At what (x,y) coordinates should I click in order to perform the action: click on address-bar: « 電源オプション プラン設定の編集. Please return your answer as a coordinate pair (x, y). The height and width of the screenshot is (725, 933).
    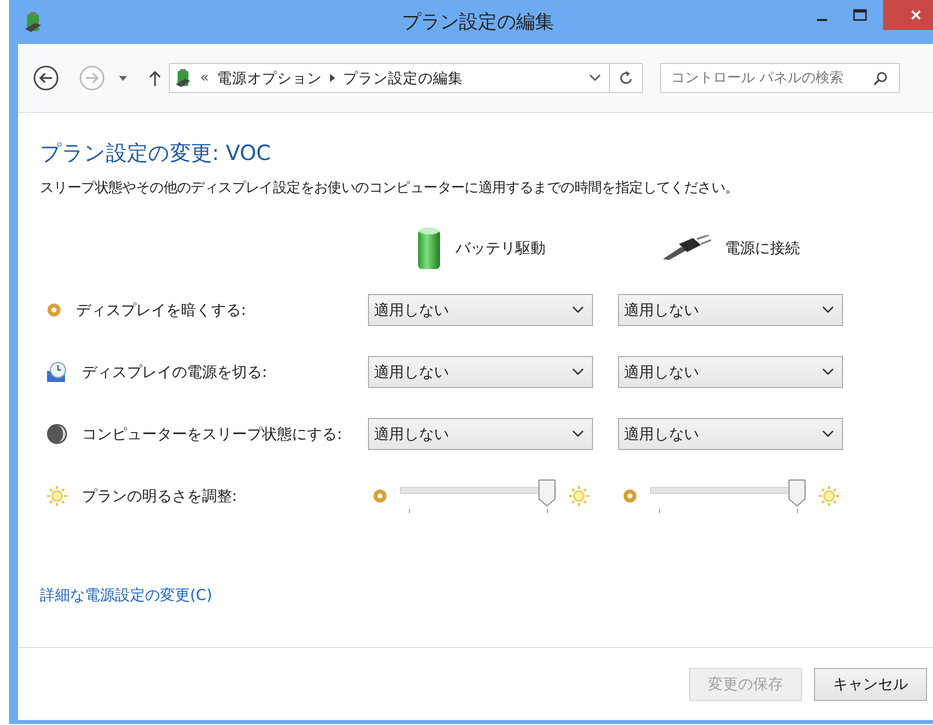
    Looking at the image, I should click on (406, 78).